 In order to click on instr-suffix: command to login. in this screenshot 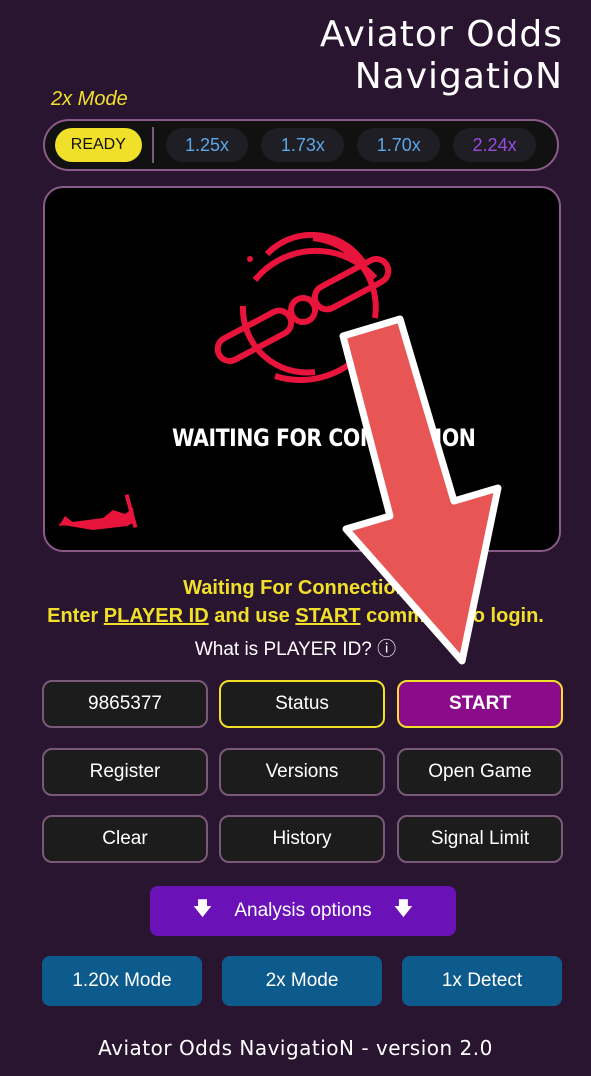, I will do `click(452, 616)`.